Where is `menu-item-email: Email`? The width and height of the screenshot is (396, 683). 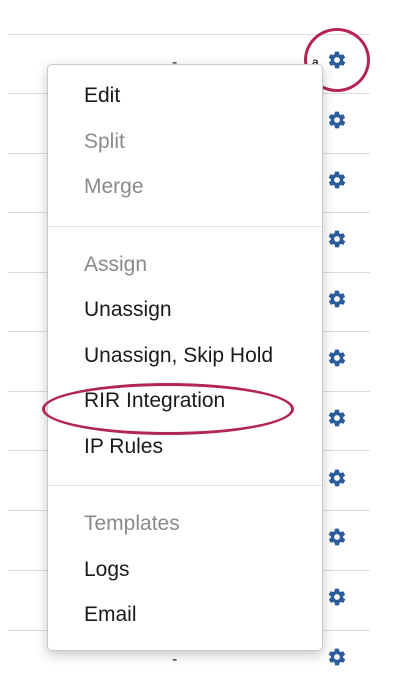
menu-item-email: Email is located at coordinates (110, 615).